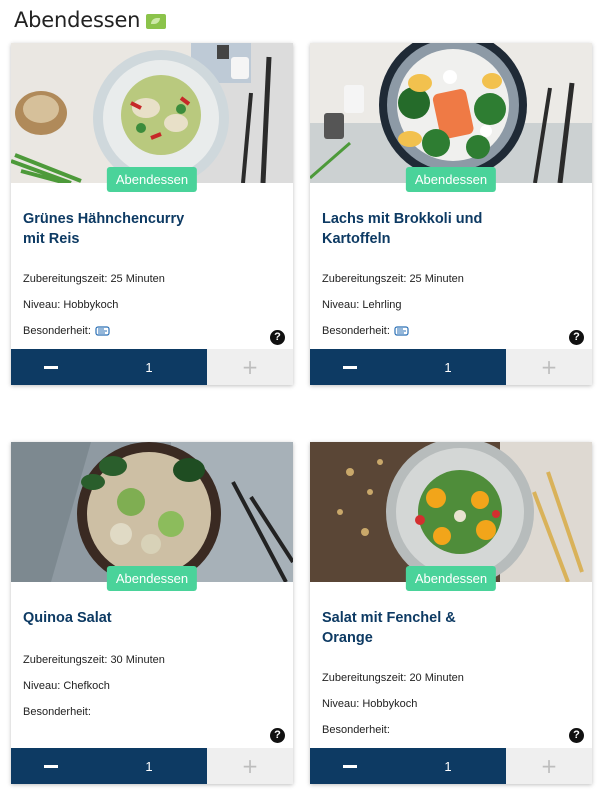 The width and height of the screenshot is (600, 792). Describe the element at coordinates (451, 305) in the screenshot. I see `level: Niveau: Lehrling` at that location.